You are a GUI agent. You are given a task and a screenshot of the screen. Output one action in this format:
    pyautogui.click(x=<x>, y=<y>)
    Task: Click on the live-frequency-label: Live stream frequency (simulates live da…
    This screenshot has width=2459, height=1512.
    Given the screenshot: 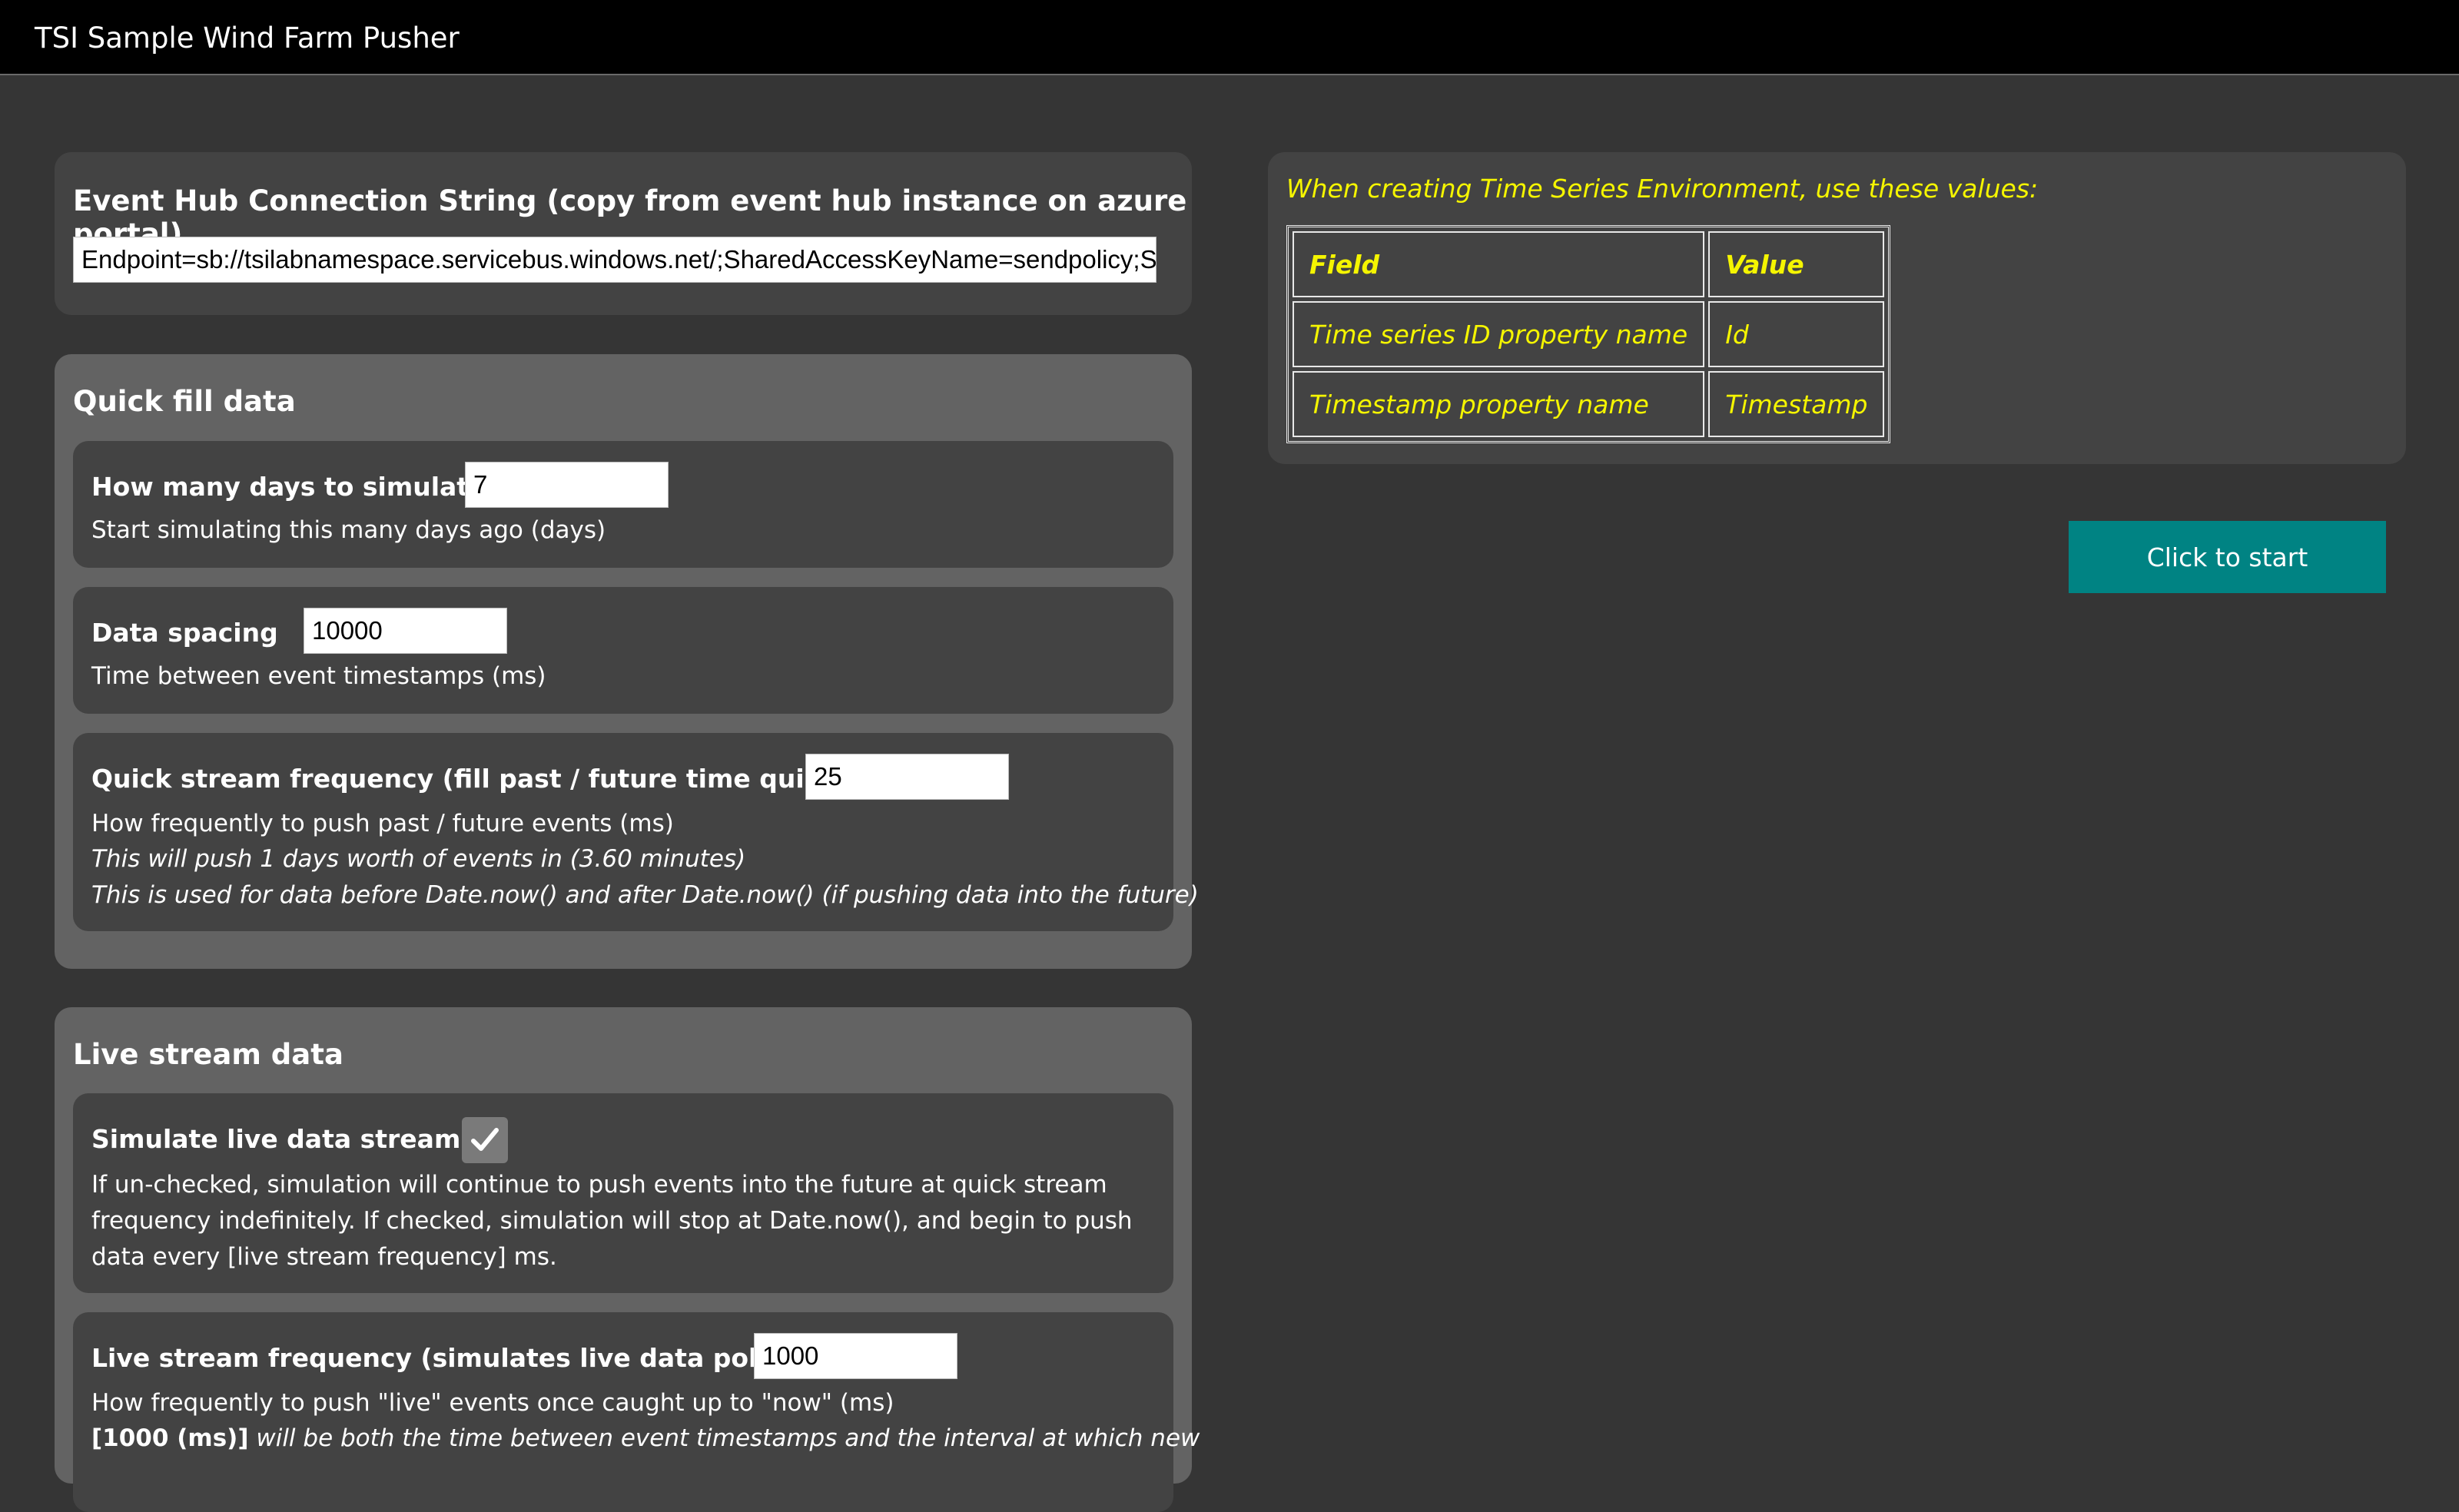 What is the action you would take?
    pyautogui.click(x=457, y=1358)
    